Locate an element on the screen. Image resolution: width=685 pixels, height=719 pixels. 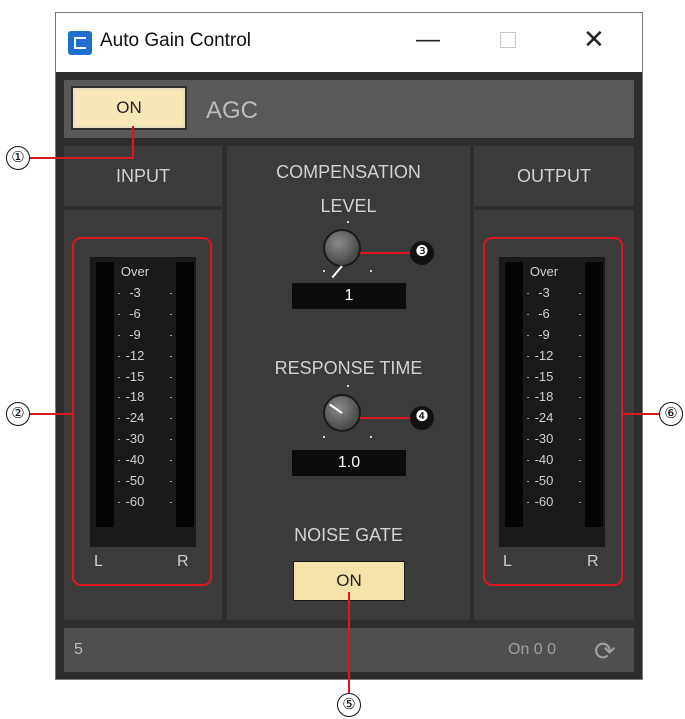
callout-5-line is located at coordinates (349, 642).